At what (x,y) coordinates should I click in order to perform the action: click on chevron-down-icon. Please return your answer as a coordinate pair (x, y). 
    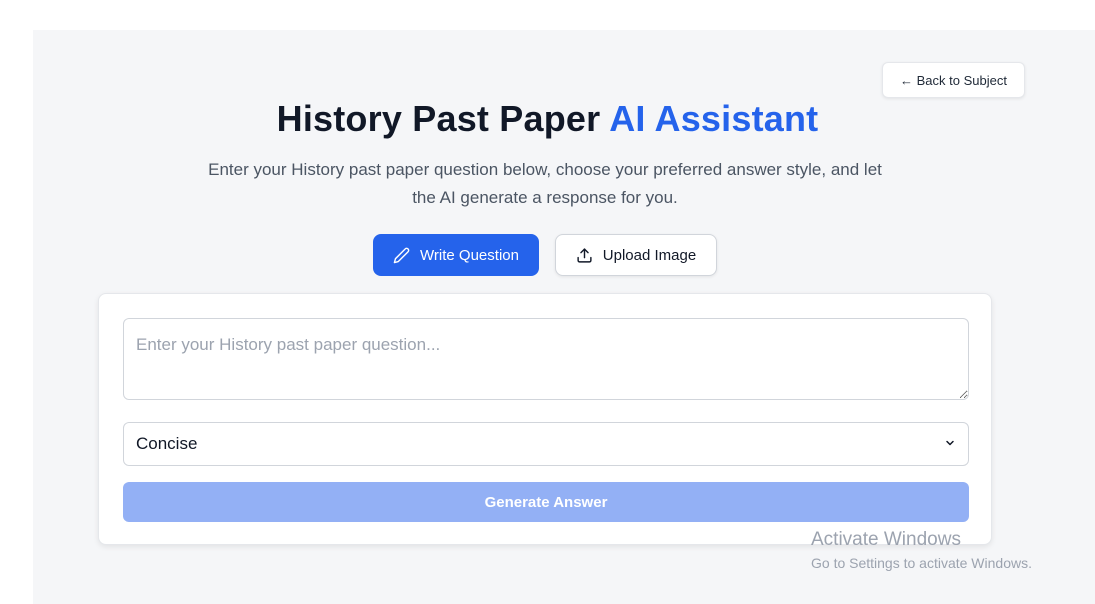
    Looking at the image, I should click on (950, 444).